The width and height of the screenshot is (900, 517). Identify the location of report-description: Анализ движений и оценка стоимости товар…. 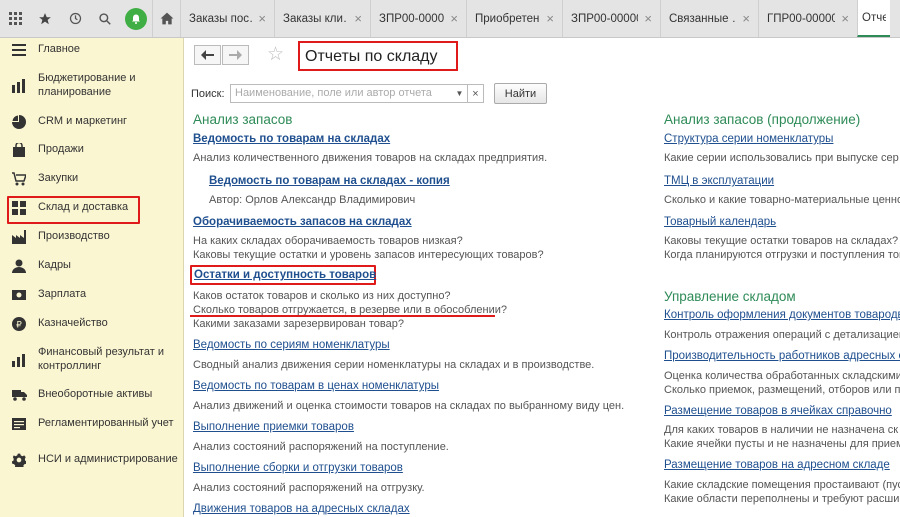
(409, 406).